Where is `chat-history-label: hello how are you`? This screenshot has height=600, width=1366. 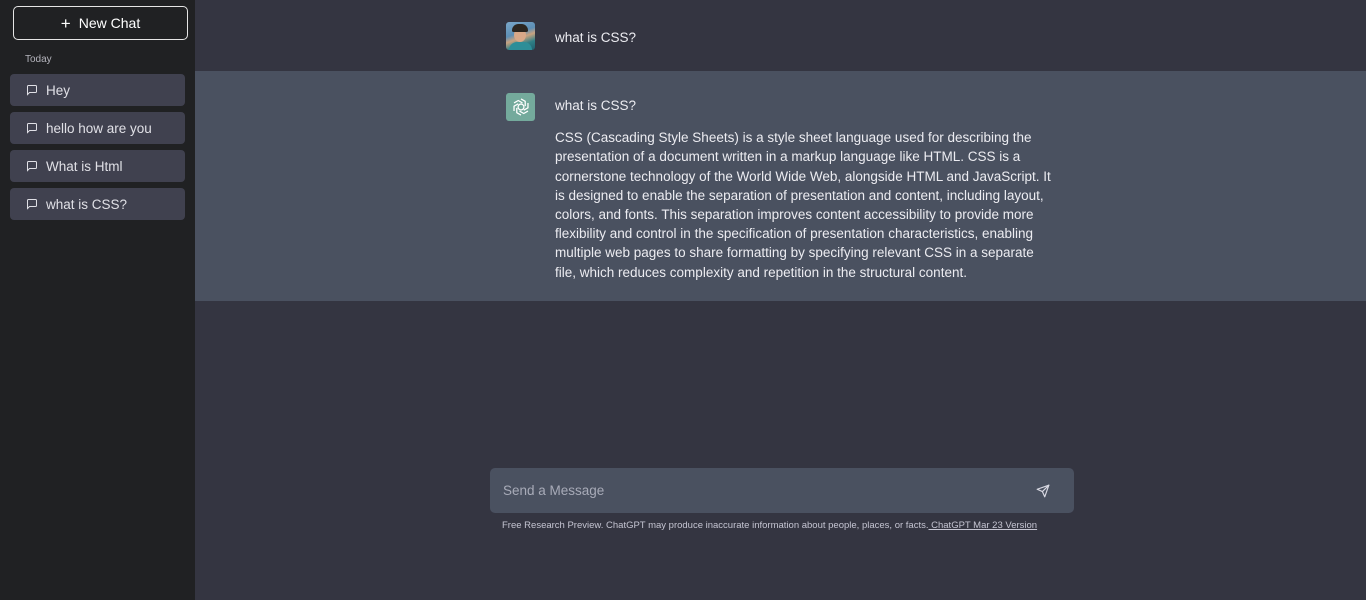
chat-history-label: hello how are you is located at coordinates (99, 128).